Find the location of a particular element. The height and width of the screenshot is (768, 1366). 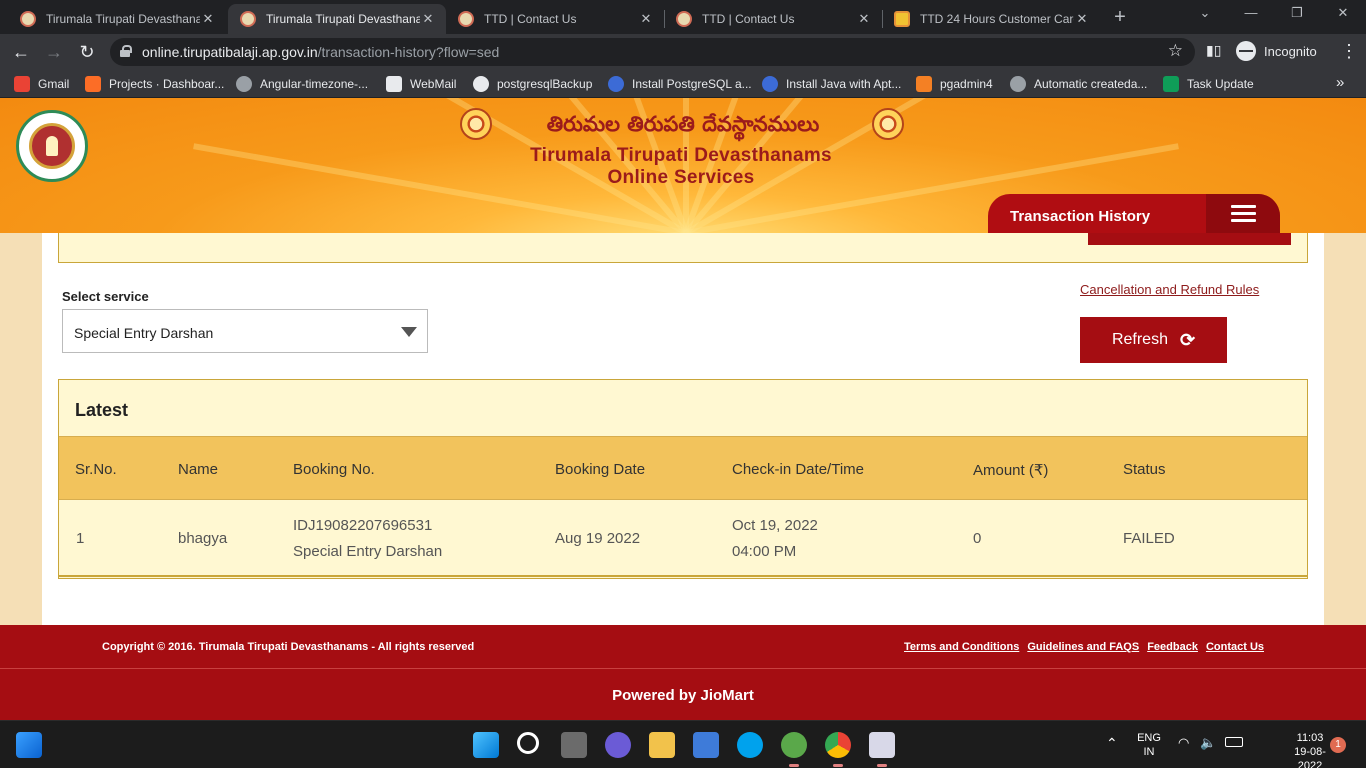

globe-icon is located at coordinates (1018, 84).